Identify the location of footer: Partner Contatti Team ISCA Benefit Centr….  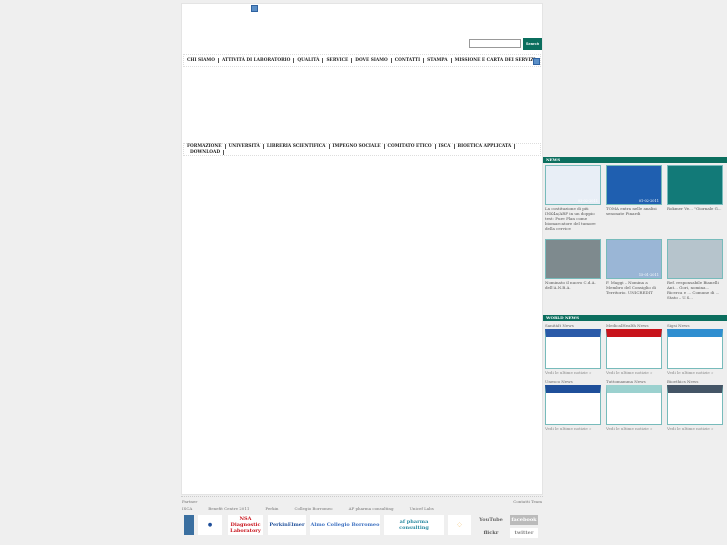
(362, 520).